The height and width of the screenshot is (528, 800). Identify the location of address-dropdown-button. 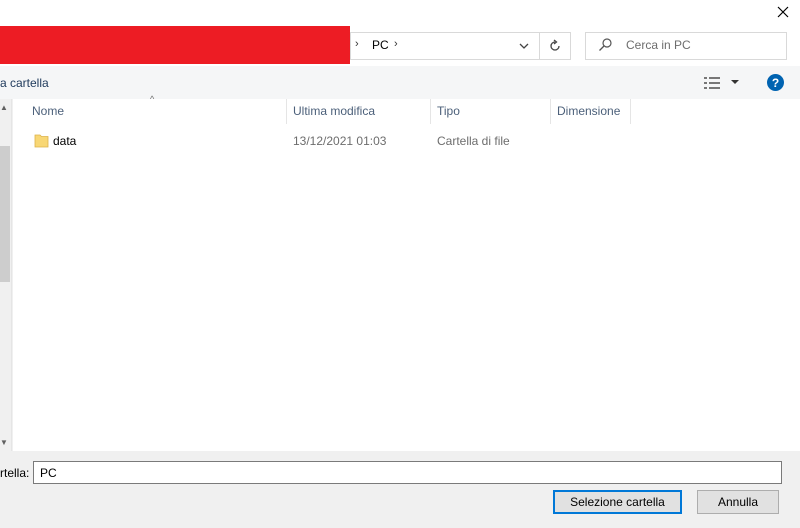
(524, 46).